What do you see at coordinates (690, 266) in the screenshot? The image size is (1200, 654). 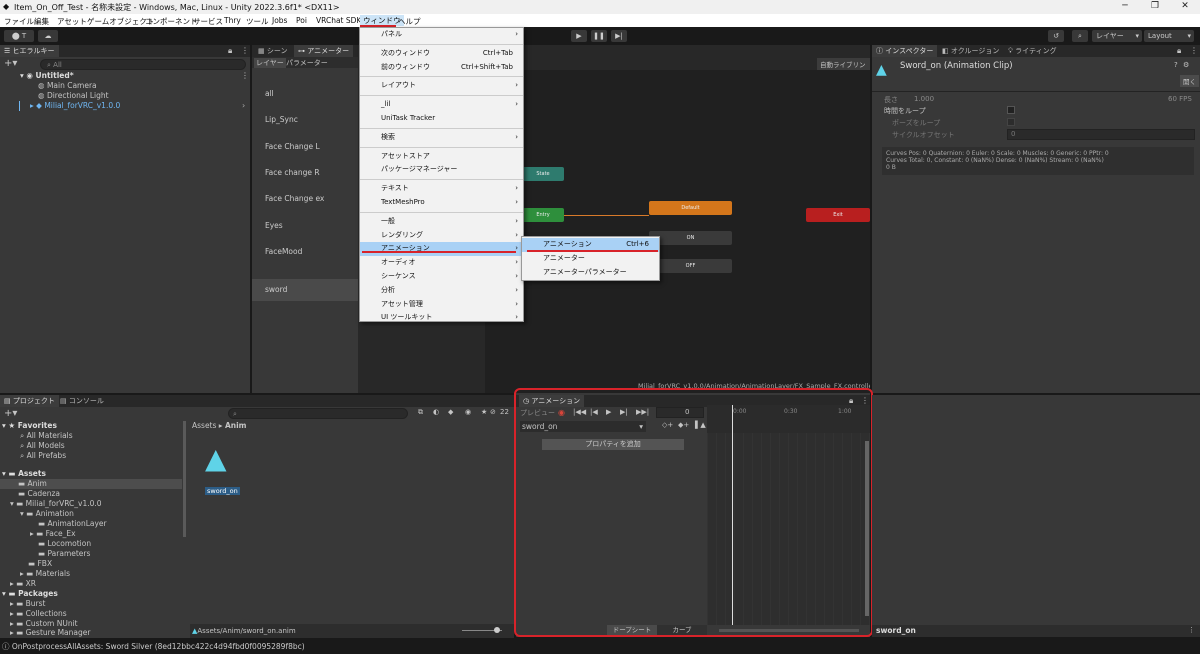 I see `off-node: OFF` at bounding box center [690, 266].